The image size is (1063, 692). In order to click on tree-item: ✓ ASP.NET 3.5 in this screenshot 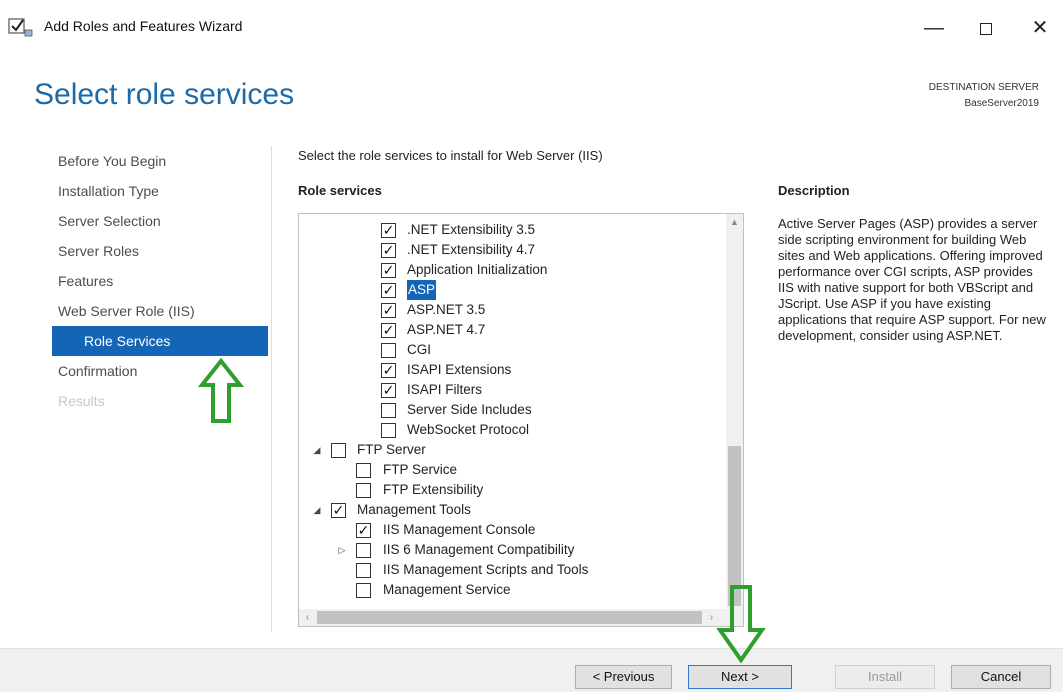, I will do `click(514, 310)`.